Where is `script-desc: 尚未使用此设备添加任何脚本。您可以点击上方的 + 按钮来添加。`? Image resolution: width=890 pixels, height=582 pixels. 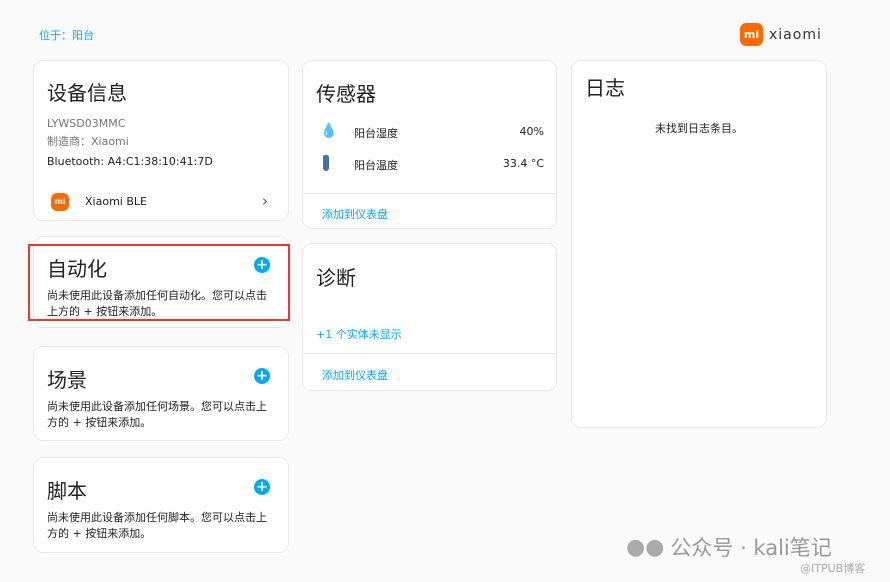
script-desc: 尚未使用此设备添加任何脚本。您可以点击上方的 + 按钮来添加。 is located at coordinates (157, 525).